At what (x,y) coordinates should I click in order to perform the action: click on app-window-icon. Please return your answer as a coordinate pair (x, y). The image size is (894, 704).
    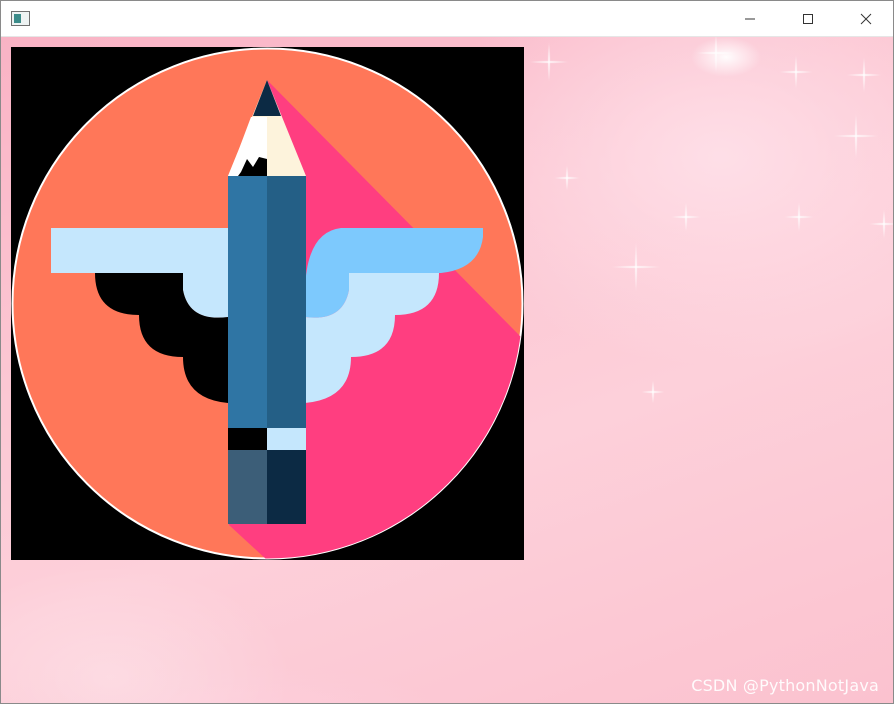
    Looking at the image, I should click on (20, 18).